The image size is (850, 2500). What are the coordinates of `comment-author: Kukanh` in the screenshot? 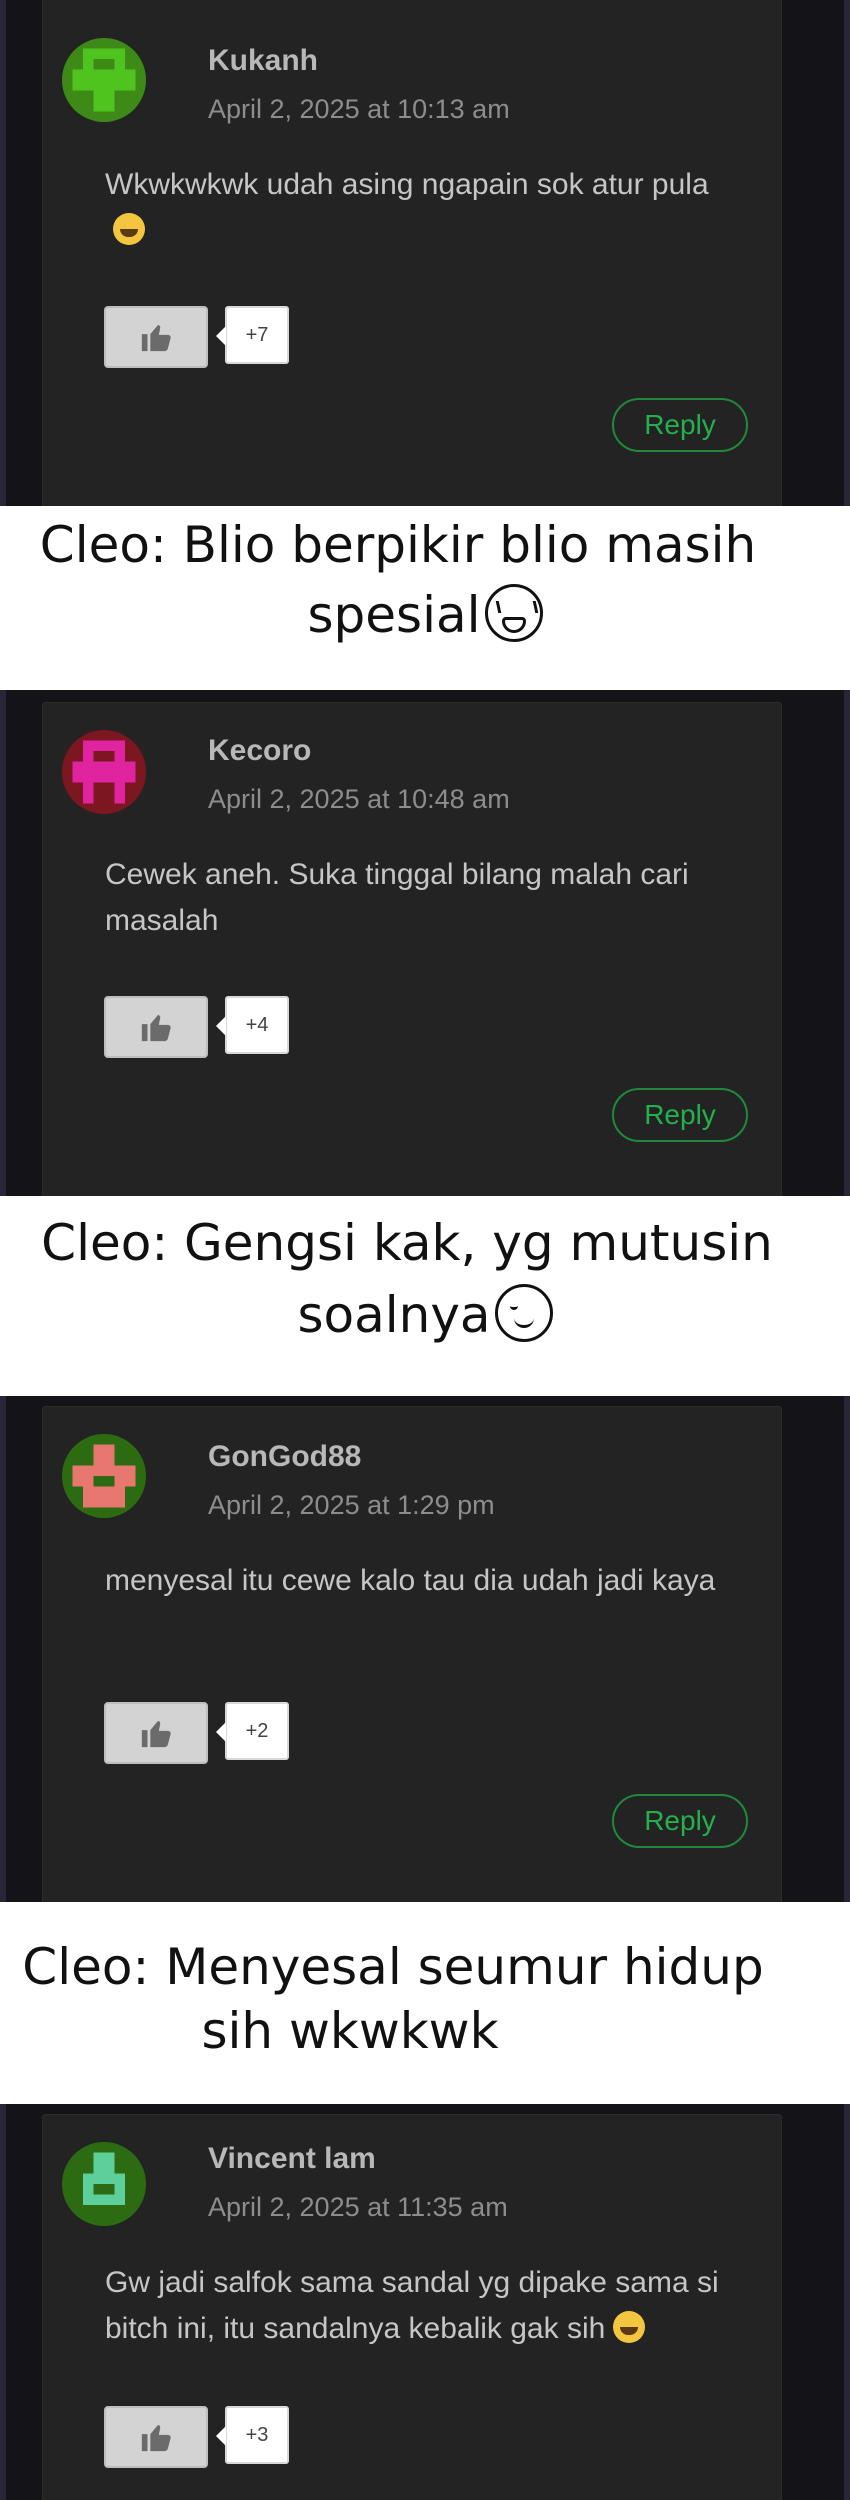 It's located at (263, 60).